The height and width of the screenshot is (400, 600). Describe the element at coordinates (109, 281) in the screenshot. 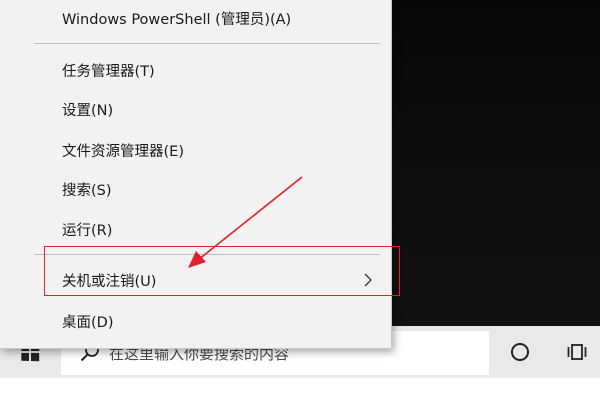

I see `menu-item-label: 关机或注销(U)` at that location.